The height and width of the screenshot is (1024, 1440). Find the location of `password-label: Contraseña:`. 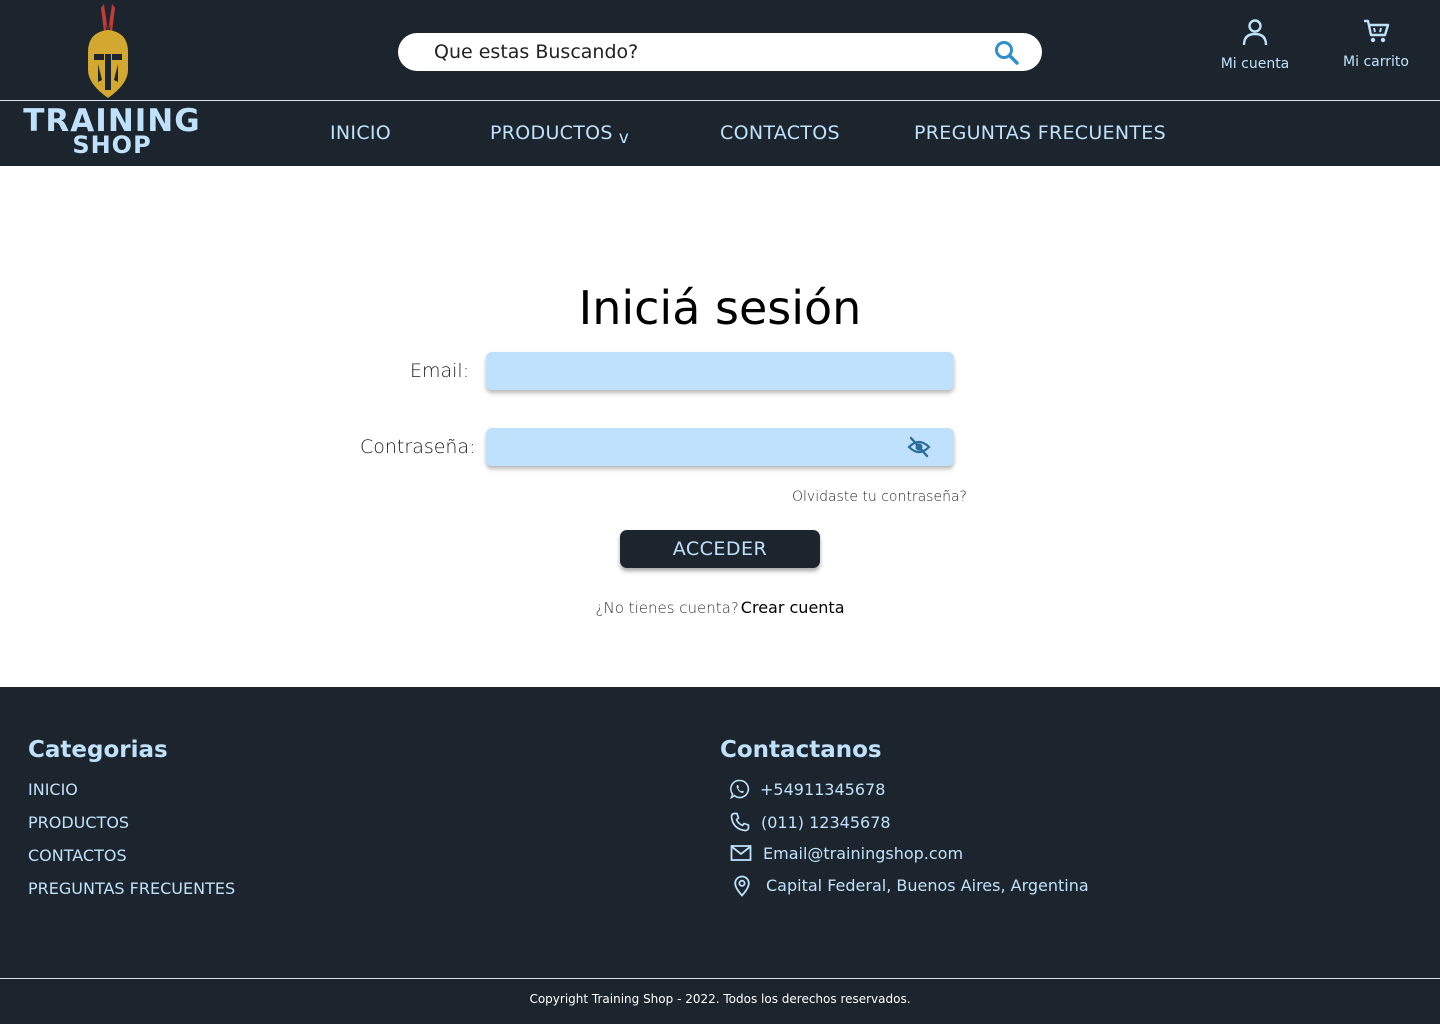

password-label: Contraseña: is located at coordinates (418, 447).